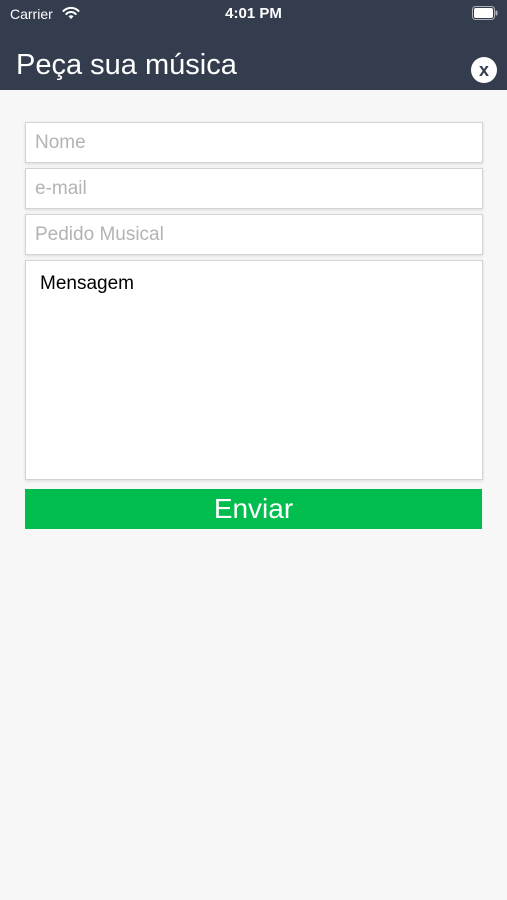  I want to click on email-input, so click(254, 188).